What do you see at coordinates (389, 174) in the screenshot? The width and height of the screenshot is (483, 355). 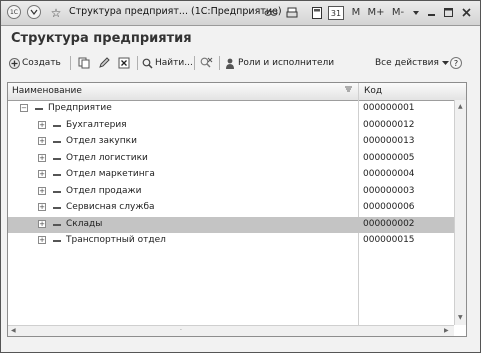 I see `row-code: 000000004` at bounding box center [389, 174].